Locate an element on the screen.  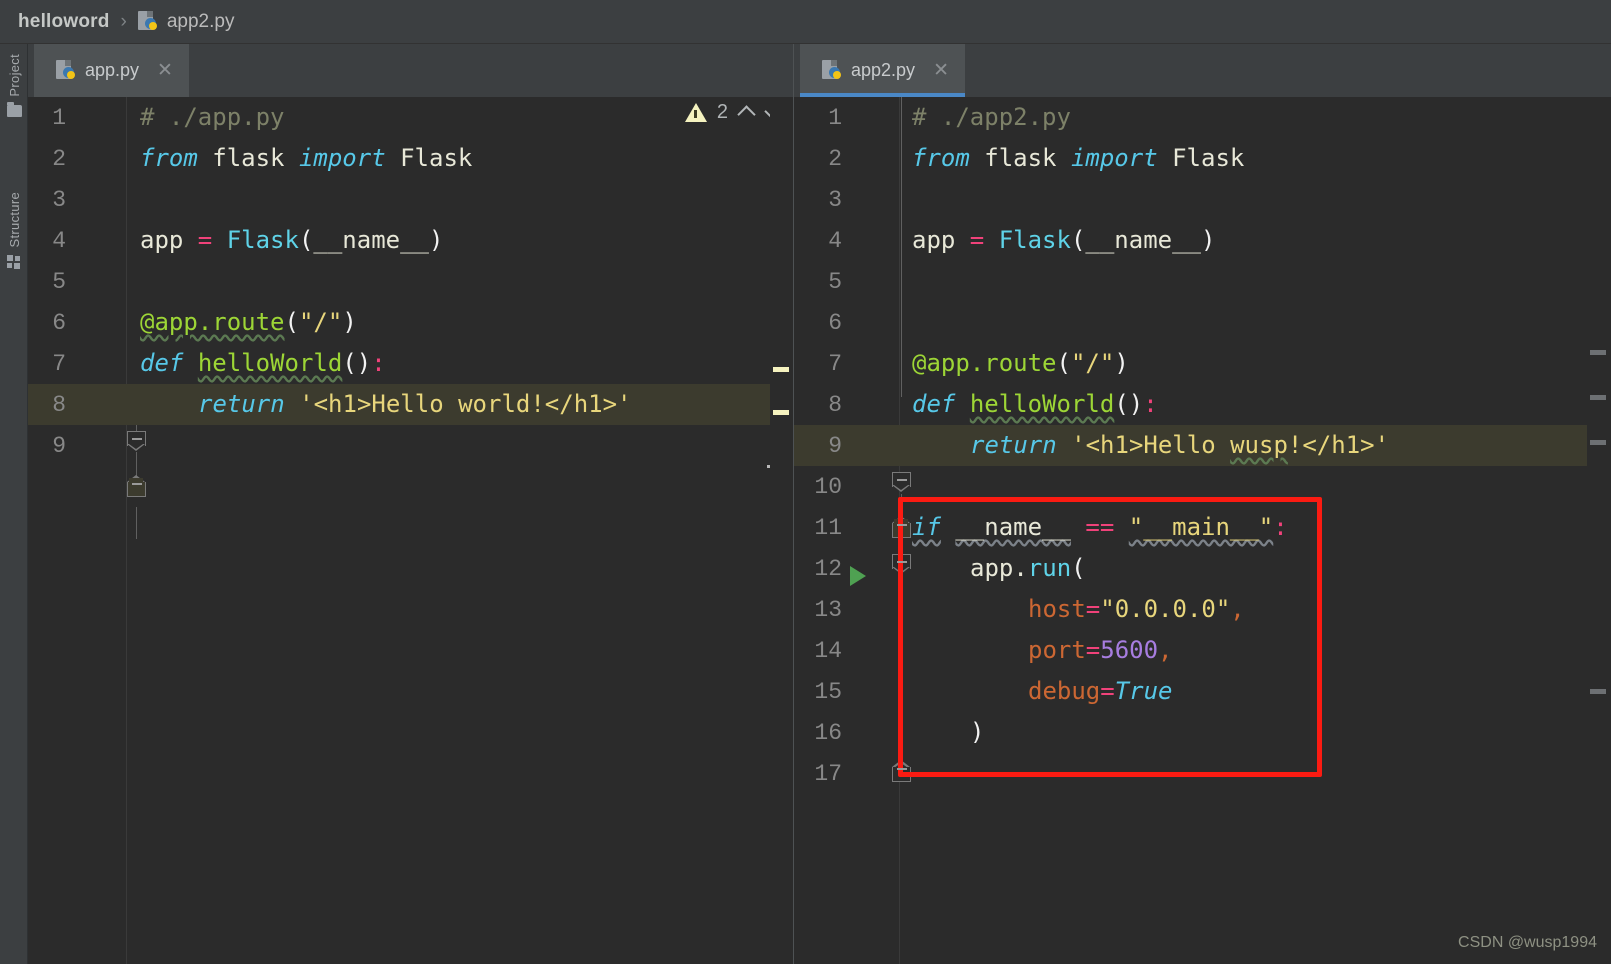
code-line: 1 # ./app.py is located at coordinates (411, 117).